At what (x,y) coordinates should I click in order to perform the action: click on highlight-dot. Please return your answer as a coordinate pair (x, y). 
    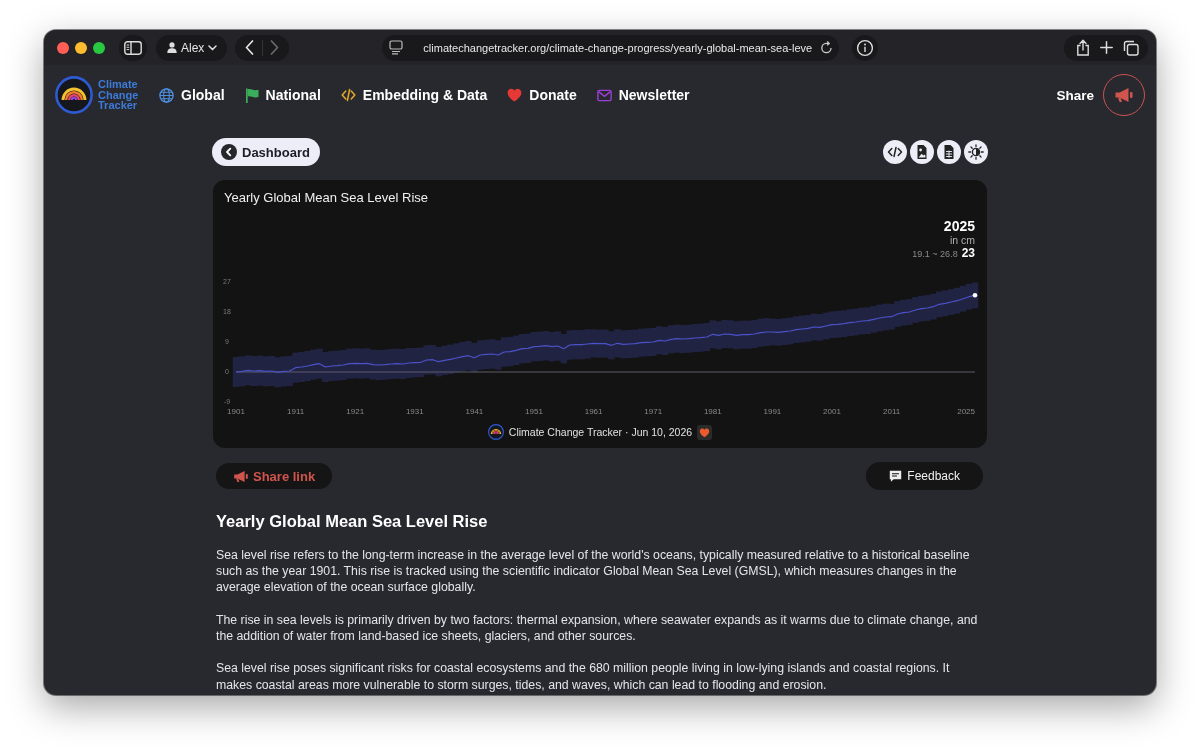
    Looking at the image, I should click on (975, 295).